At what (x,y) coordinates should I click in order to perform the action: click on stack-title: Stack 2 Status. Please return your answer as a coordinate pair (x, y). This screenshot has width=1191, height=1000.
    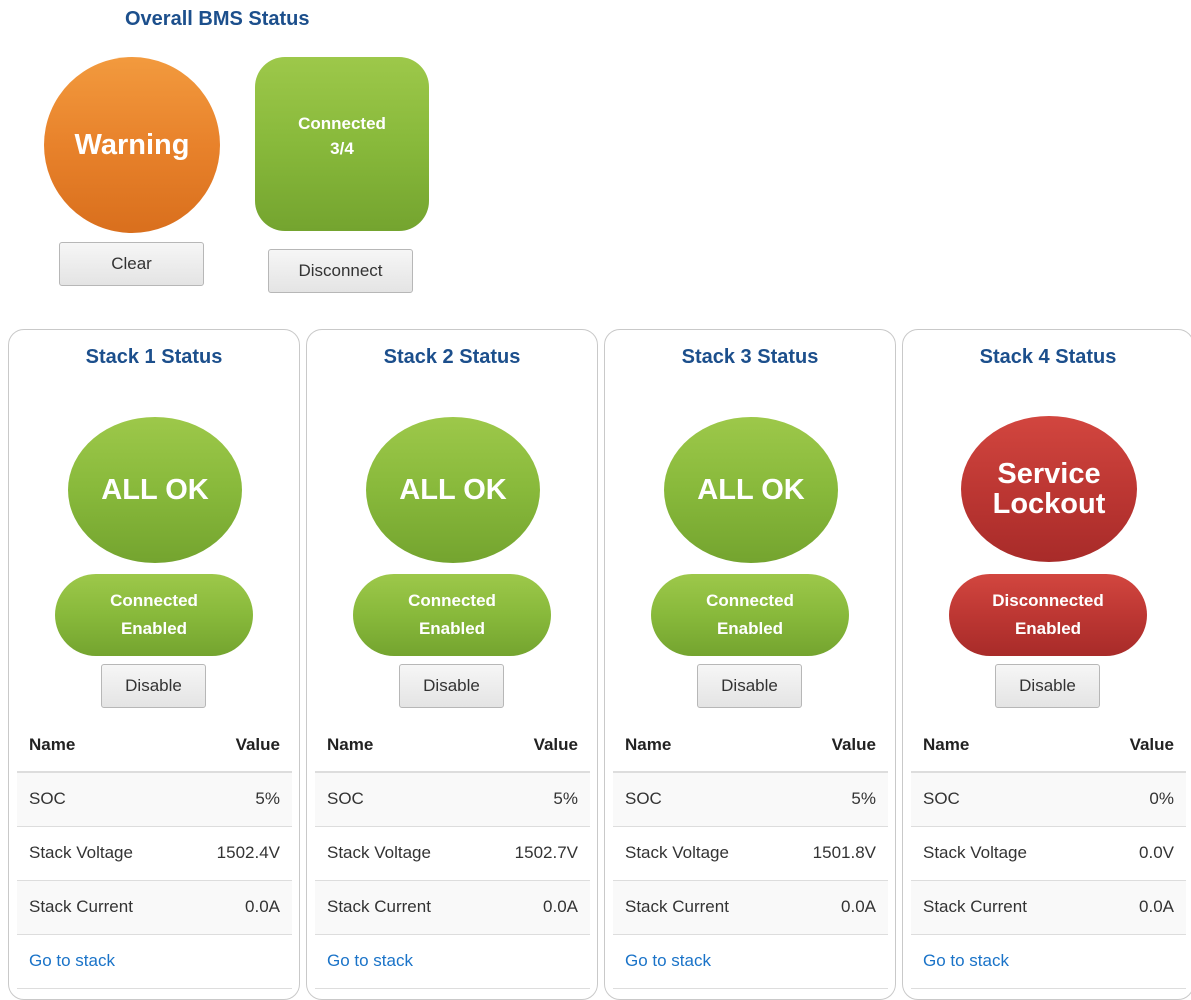
    Looking at the image, I should click on (452, 357).